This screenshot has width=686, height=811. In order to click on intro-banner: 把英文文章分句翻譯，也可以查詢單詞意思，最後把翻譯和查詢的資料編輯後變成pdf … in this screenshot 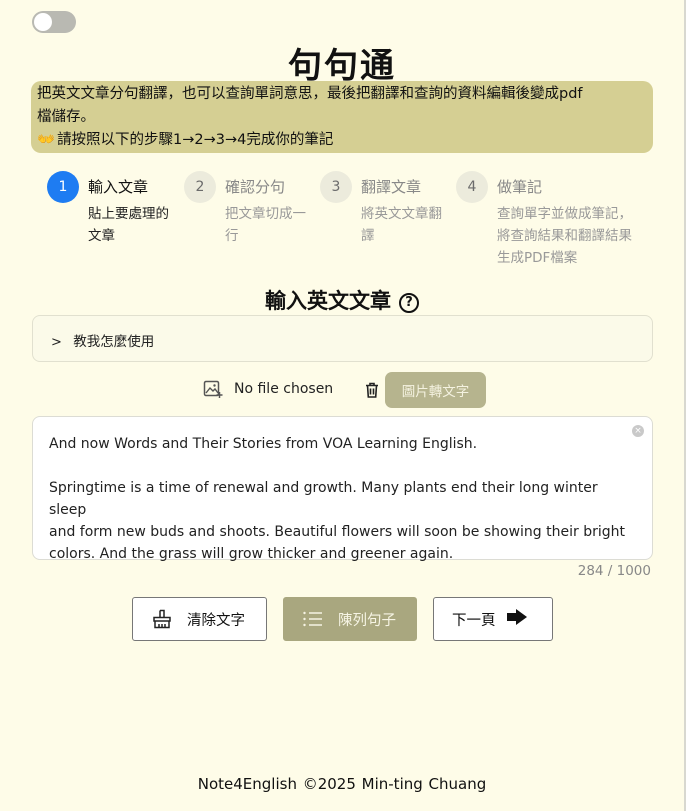, I will do `click(342, 117)`.